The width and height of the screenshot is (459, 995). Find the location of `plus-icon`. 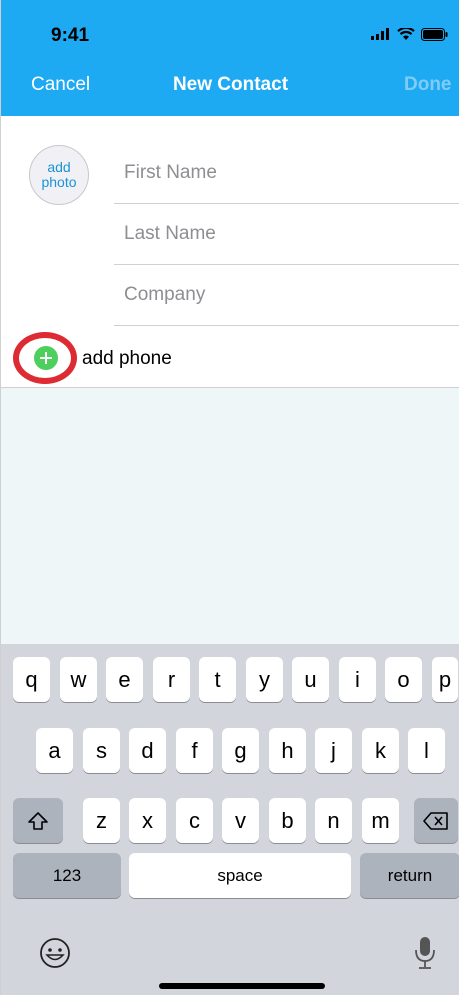

plus-icon is located at coordinates (46, 358).